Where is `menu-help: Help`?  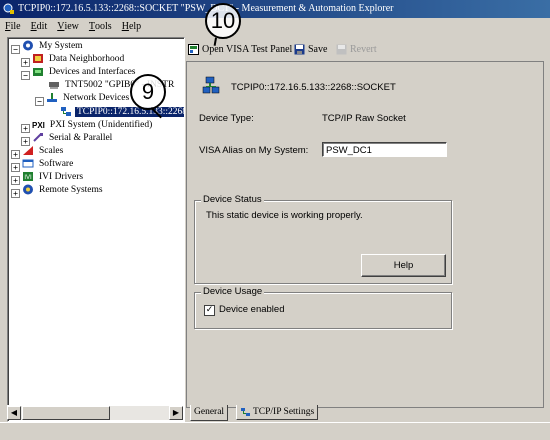 menu-help: Help is located at coordinates (131, 26).